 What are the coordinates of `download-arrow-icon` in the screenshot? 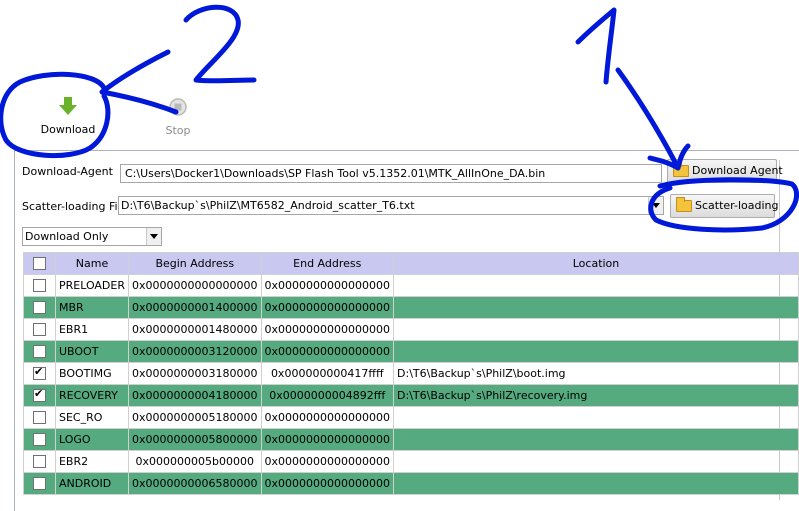 It's located at (68, 106).